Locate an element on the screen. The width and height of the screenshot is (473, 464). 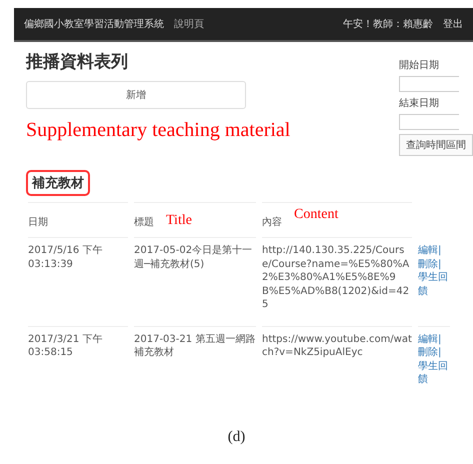
logout-link: 登出 is located at coordinates (453, 24).